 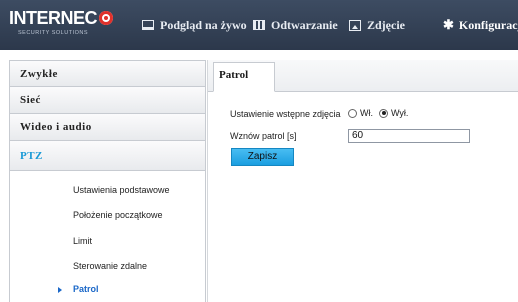 I want to click on save-button: Zapisz, so click(x=262, y=157).